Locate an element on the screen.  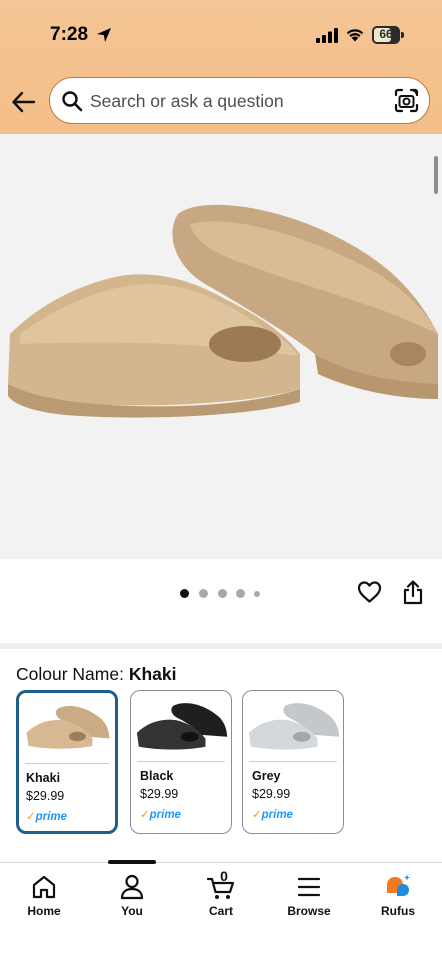
rufus-icon is located at coordinates (398, 885).